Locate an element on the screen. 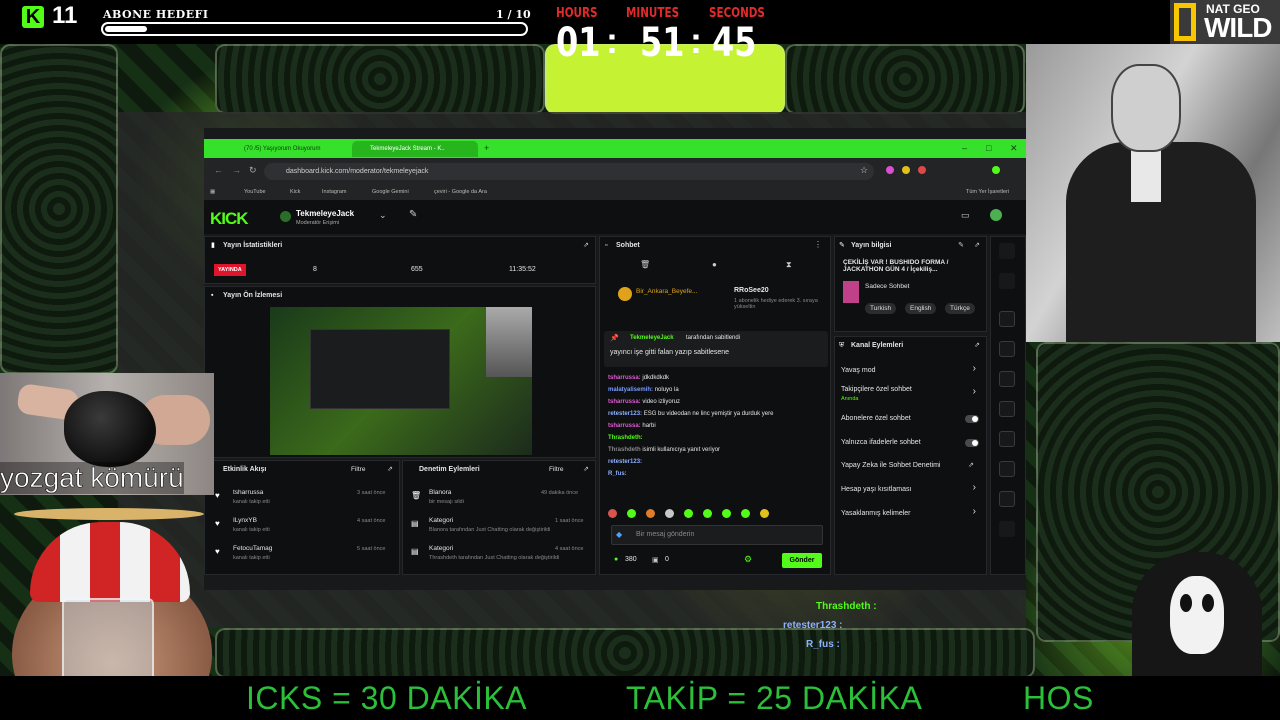 This screenshot has height=720, width=1280. ticker-item: HOS is located at coordinates (1058, 698).